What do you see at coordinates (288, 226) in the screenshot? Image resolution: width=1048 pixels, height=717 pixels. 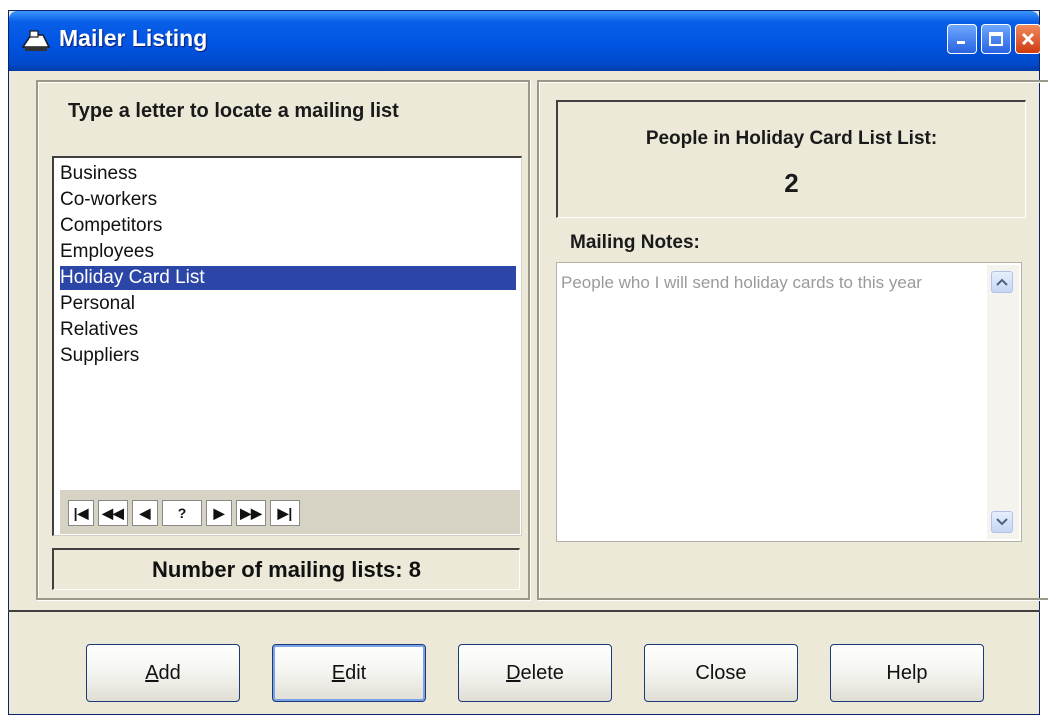 I see `mailing-list-item: Competitors` at bounding box center [288, 226].